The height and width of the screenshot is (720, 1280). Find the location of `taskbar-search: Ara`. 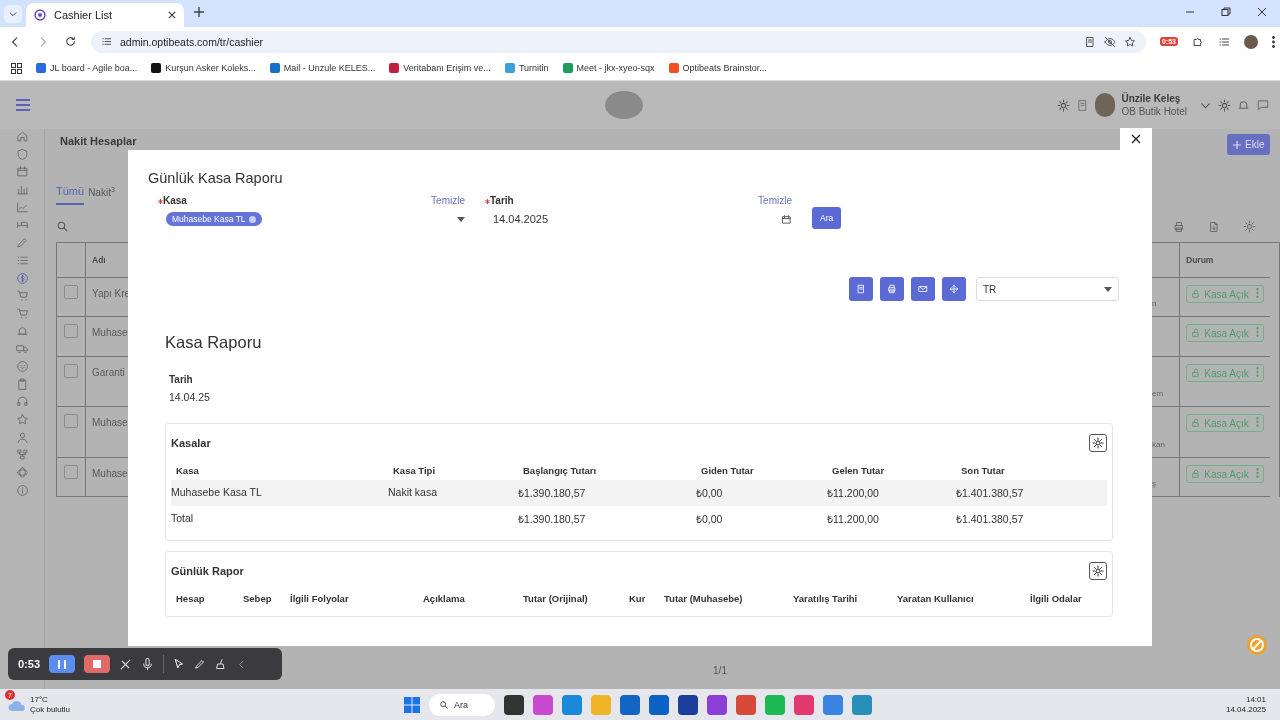

taskbar-search: Ara is located at coordinates (462, 705).